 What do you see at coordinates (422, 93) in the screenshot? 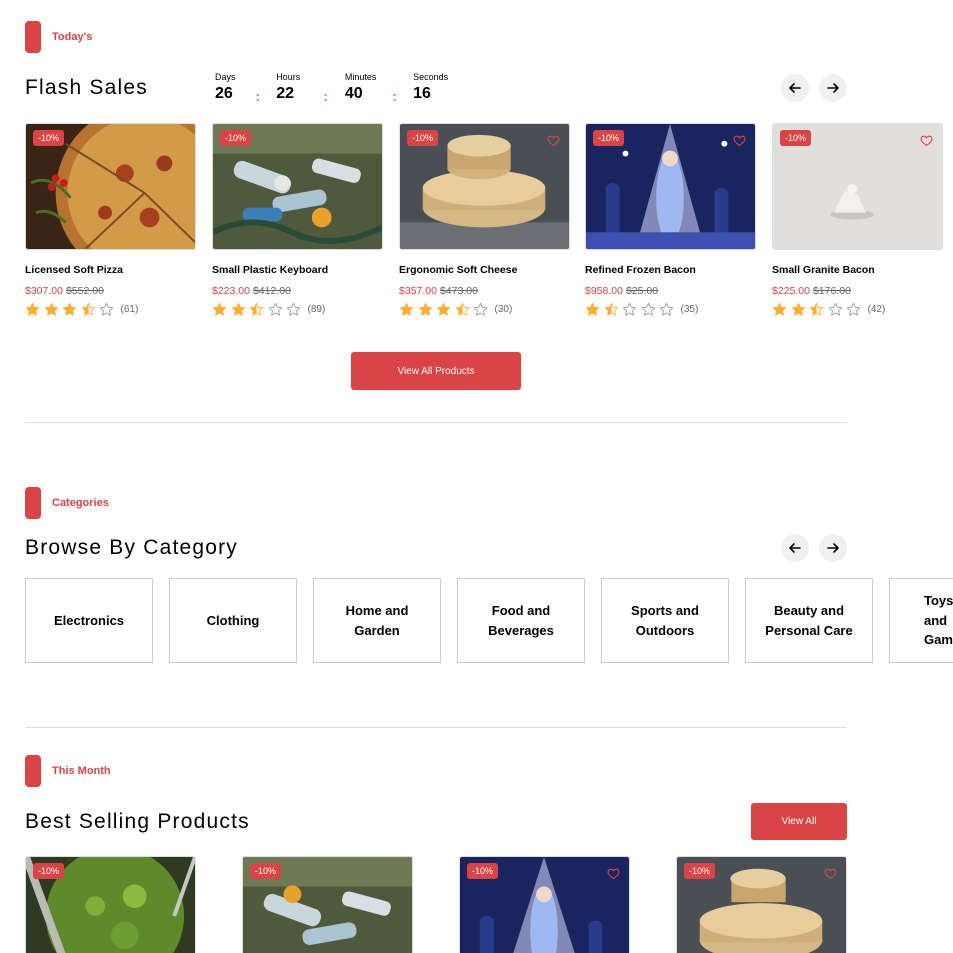
I see `countdown-value: 16` at bounding box center [422, 93].